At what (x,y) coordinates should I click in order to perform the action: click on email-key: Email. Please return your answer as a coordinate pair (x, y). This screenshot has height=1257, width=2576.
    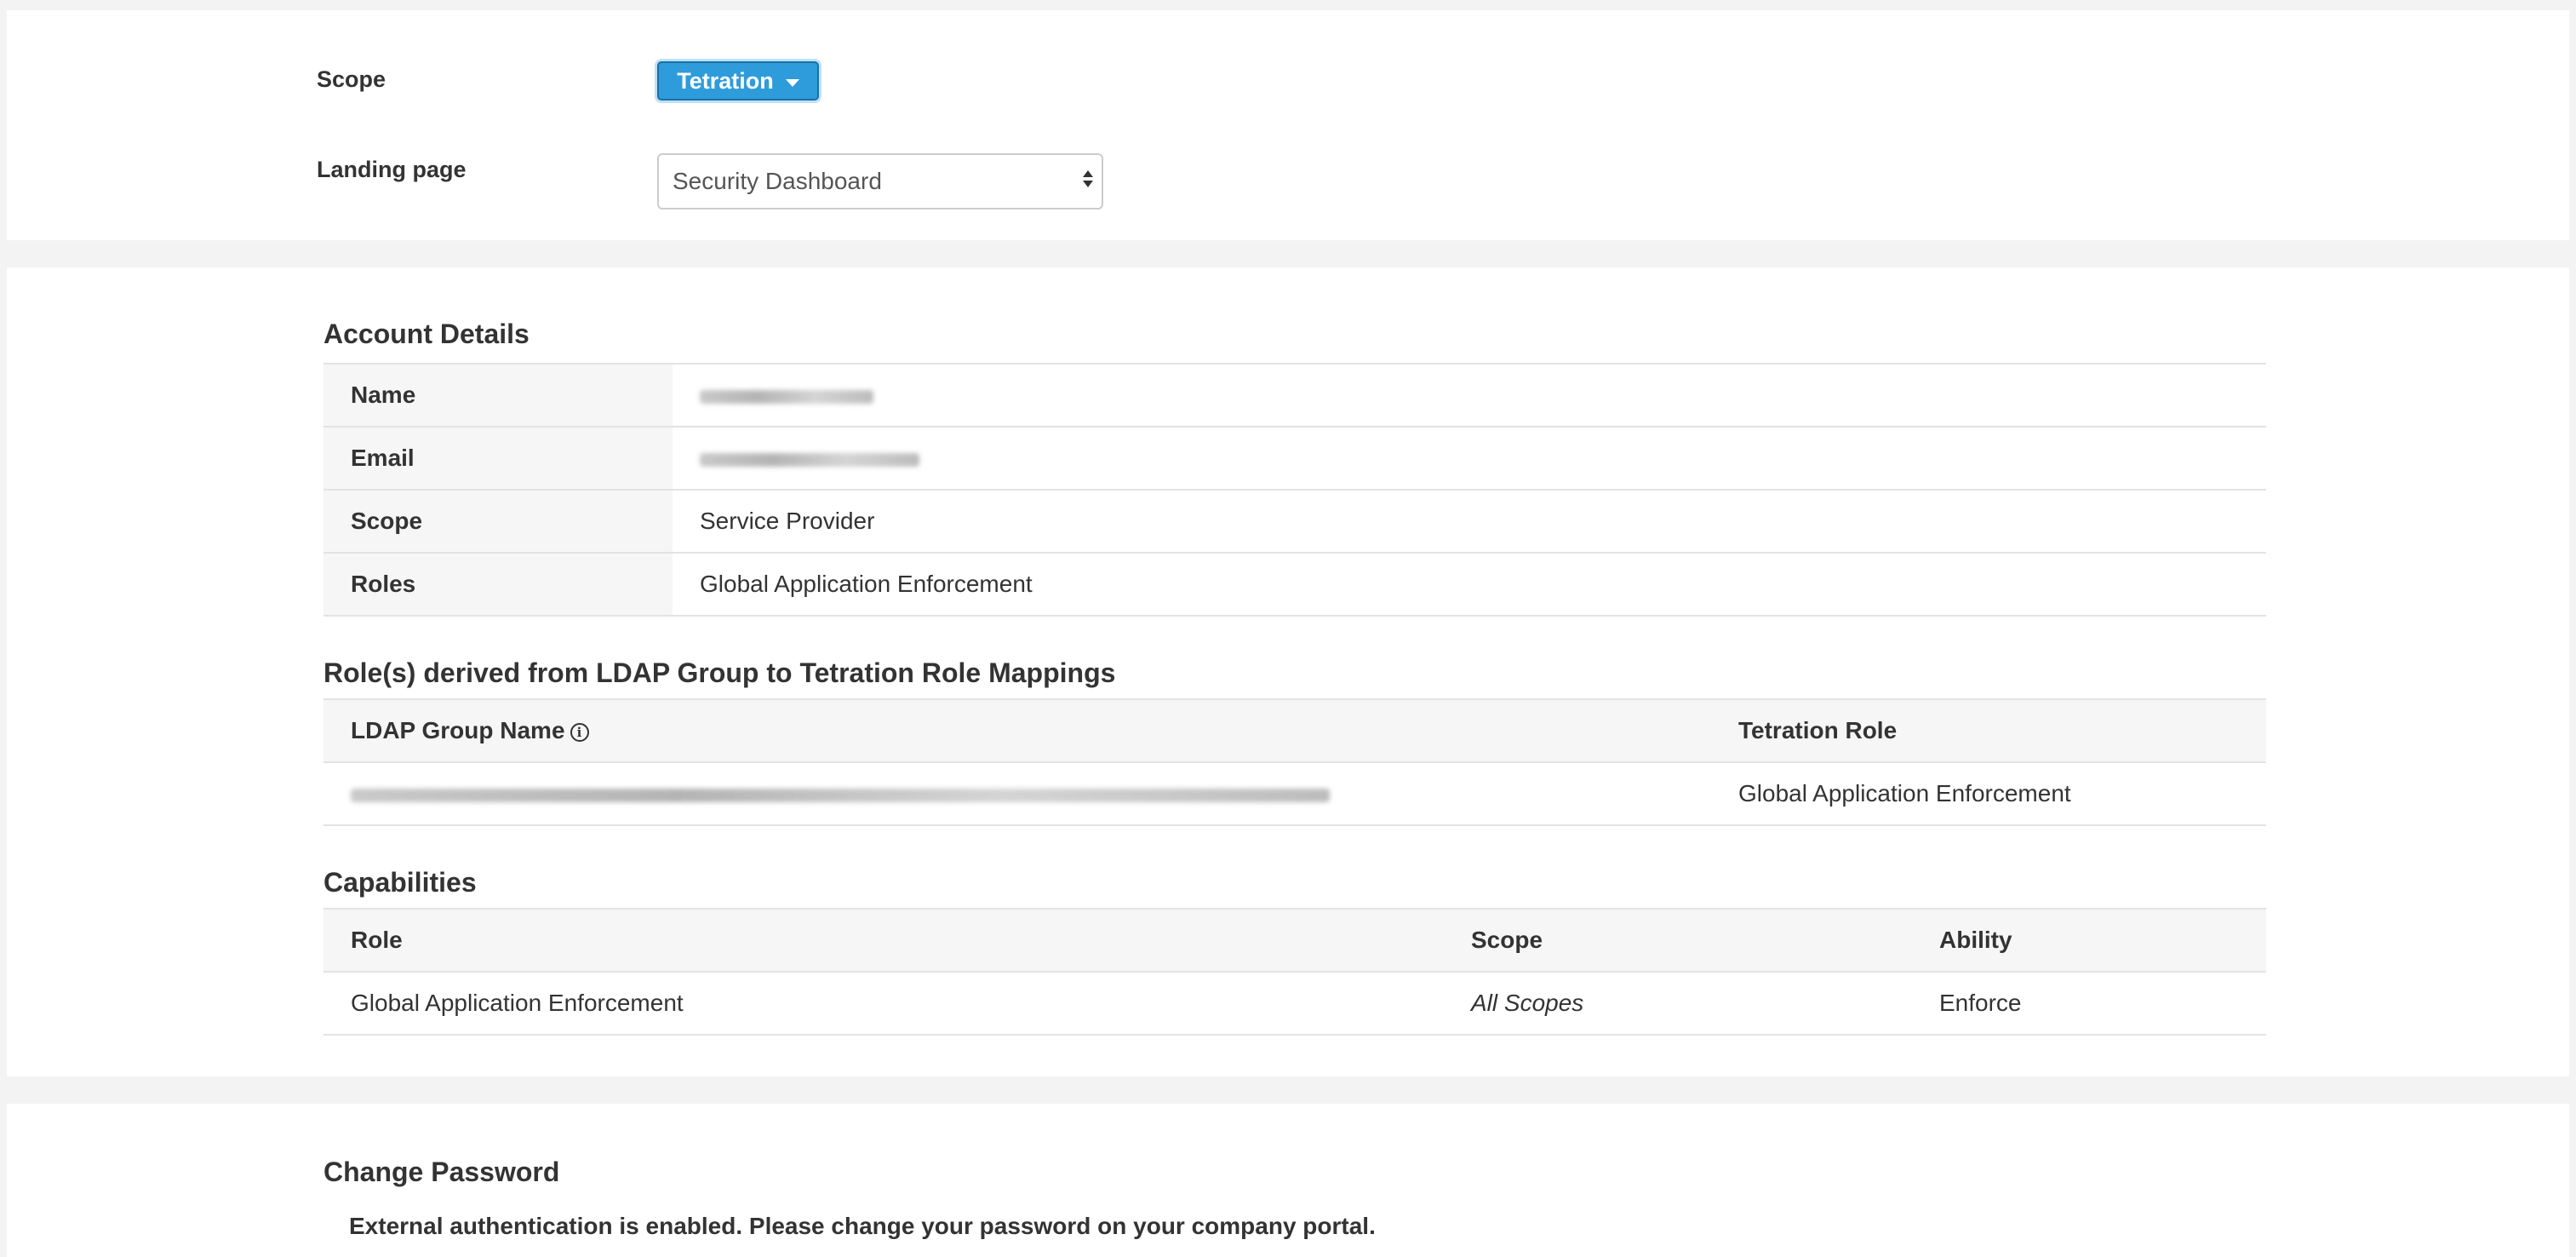
    Looking at the image, I should click on (498, 458).